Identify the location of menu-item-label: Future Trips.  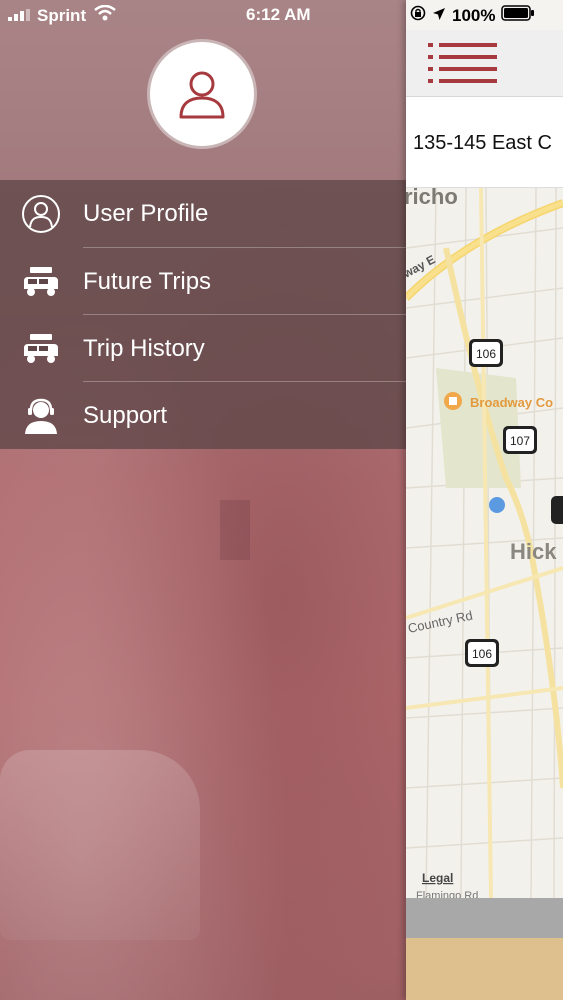
(147, 281).